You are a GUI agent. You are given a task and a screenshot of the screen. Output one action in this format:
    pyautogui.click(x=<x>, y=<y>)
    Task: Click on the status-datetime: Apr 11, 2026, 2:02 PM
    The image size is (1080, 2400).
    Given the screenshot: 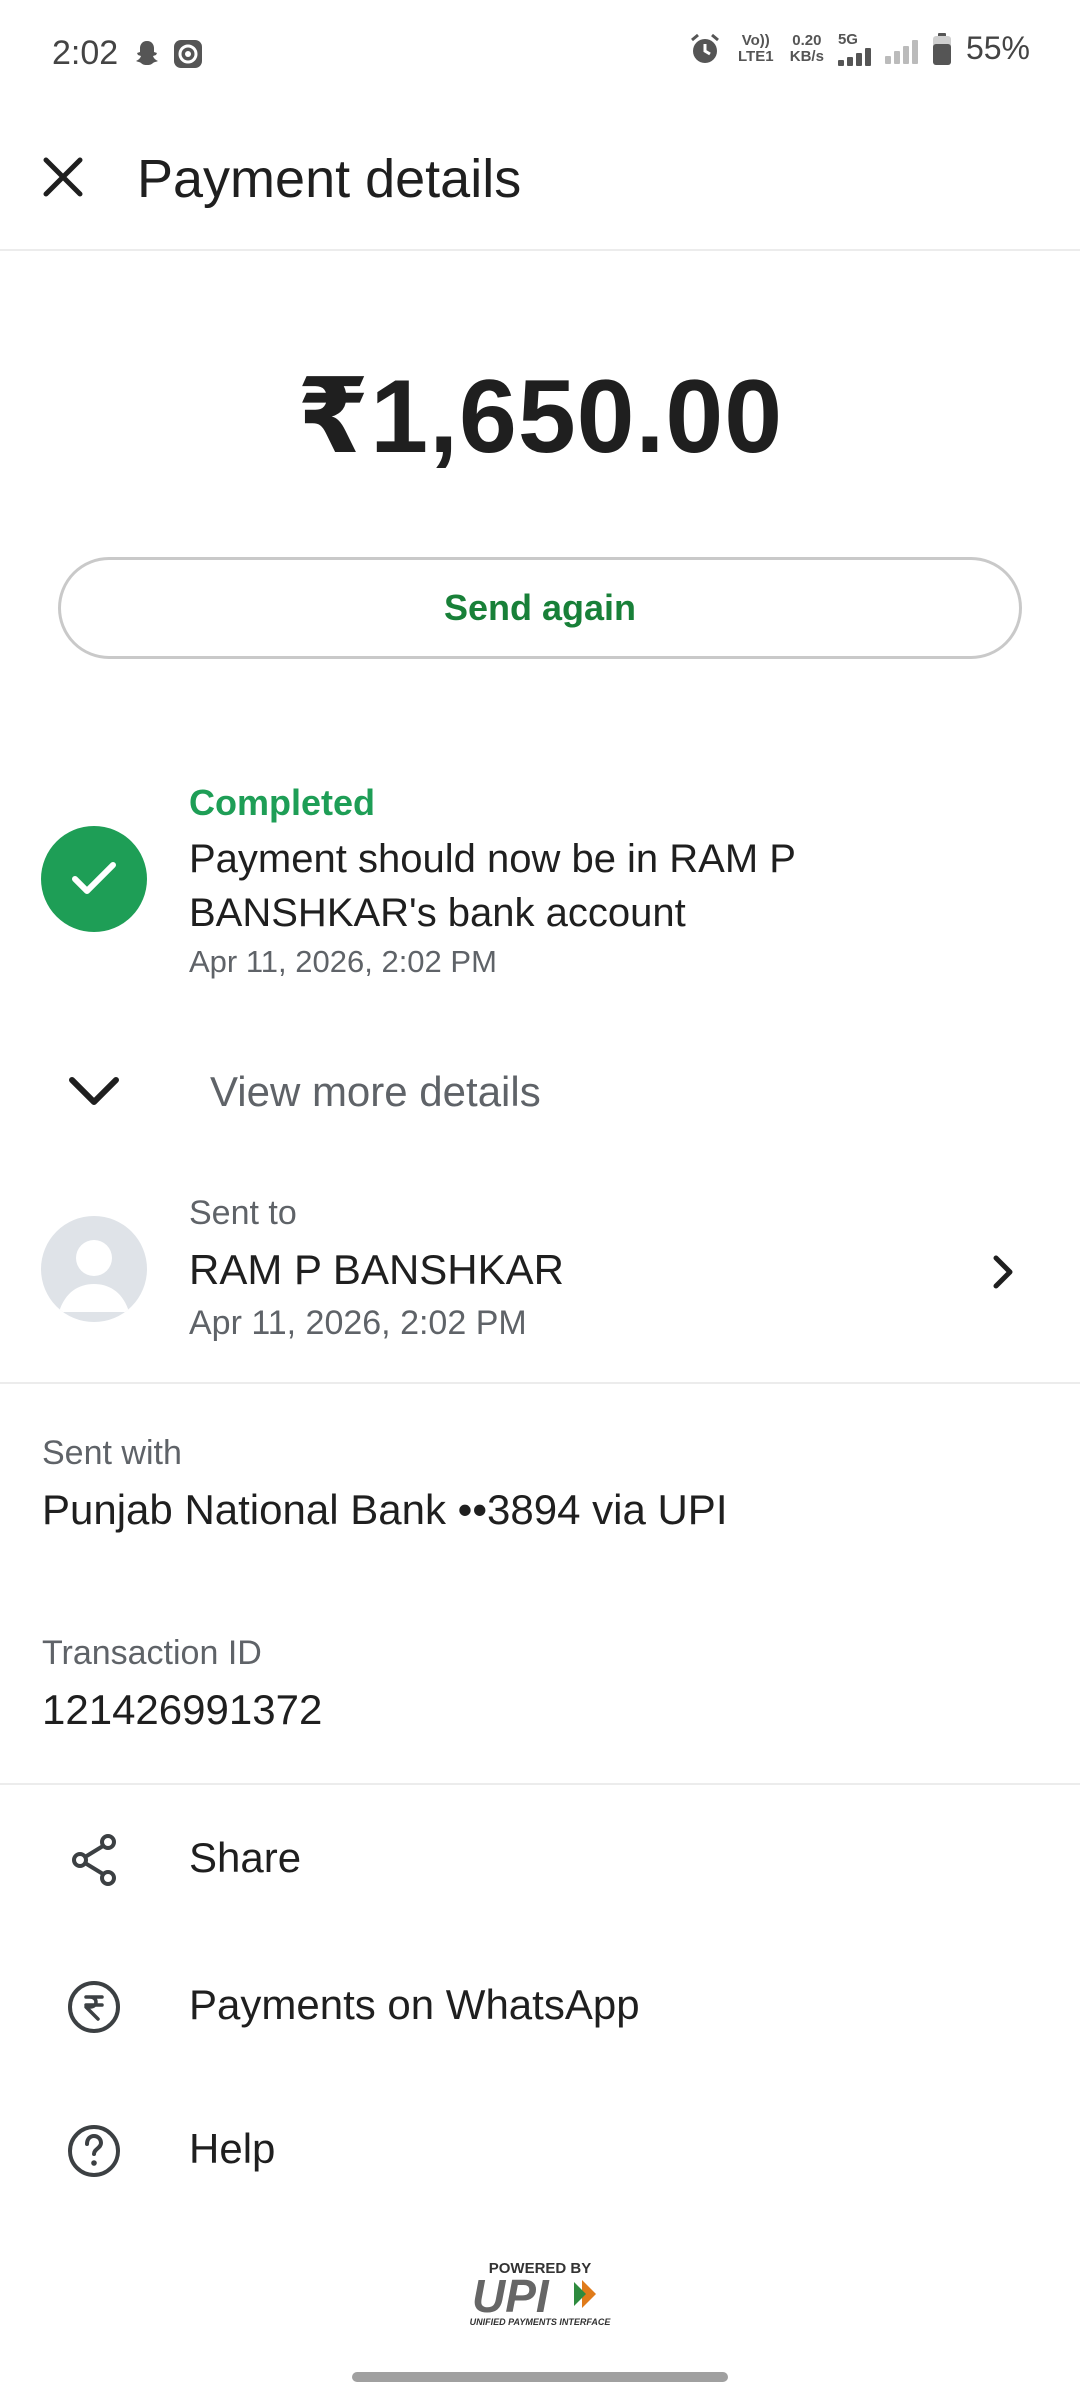 What is the action you would take?
    pyautogui.click(x=343, y=961)
    